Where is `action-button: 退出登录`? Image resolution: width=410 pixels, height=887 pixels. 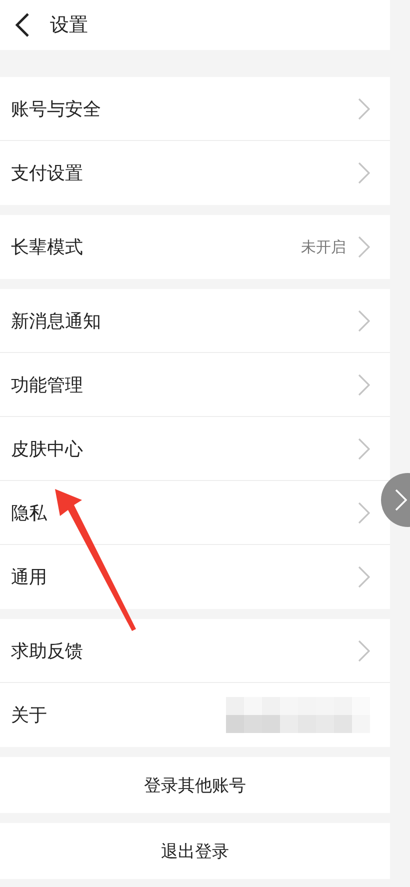
action-button: 退出登录 is located at coordinates (195, 851).